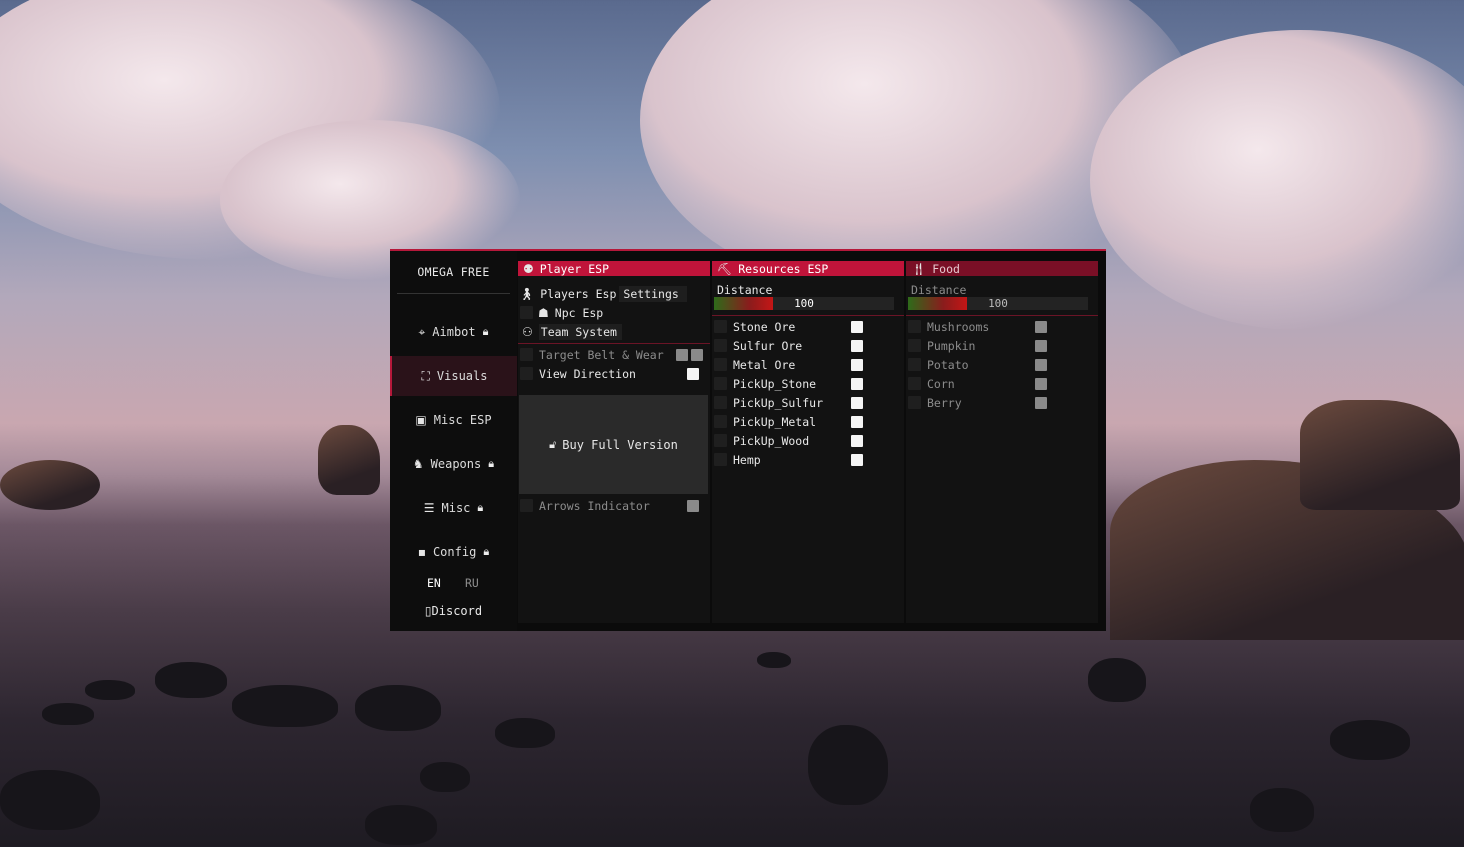 This screenshot has width=1464, height=847. I want to click on nav-misc-esp: ▣ Misc ESP, so click(453, 420).